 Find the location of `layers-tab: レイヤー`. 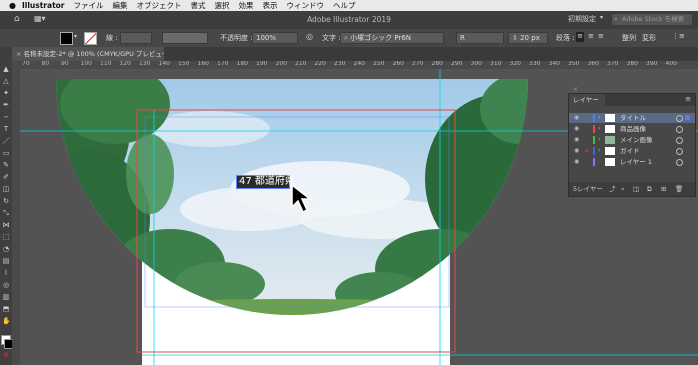

layers-tab: レイヤー is located at coordinates (587, 100).